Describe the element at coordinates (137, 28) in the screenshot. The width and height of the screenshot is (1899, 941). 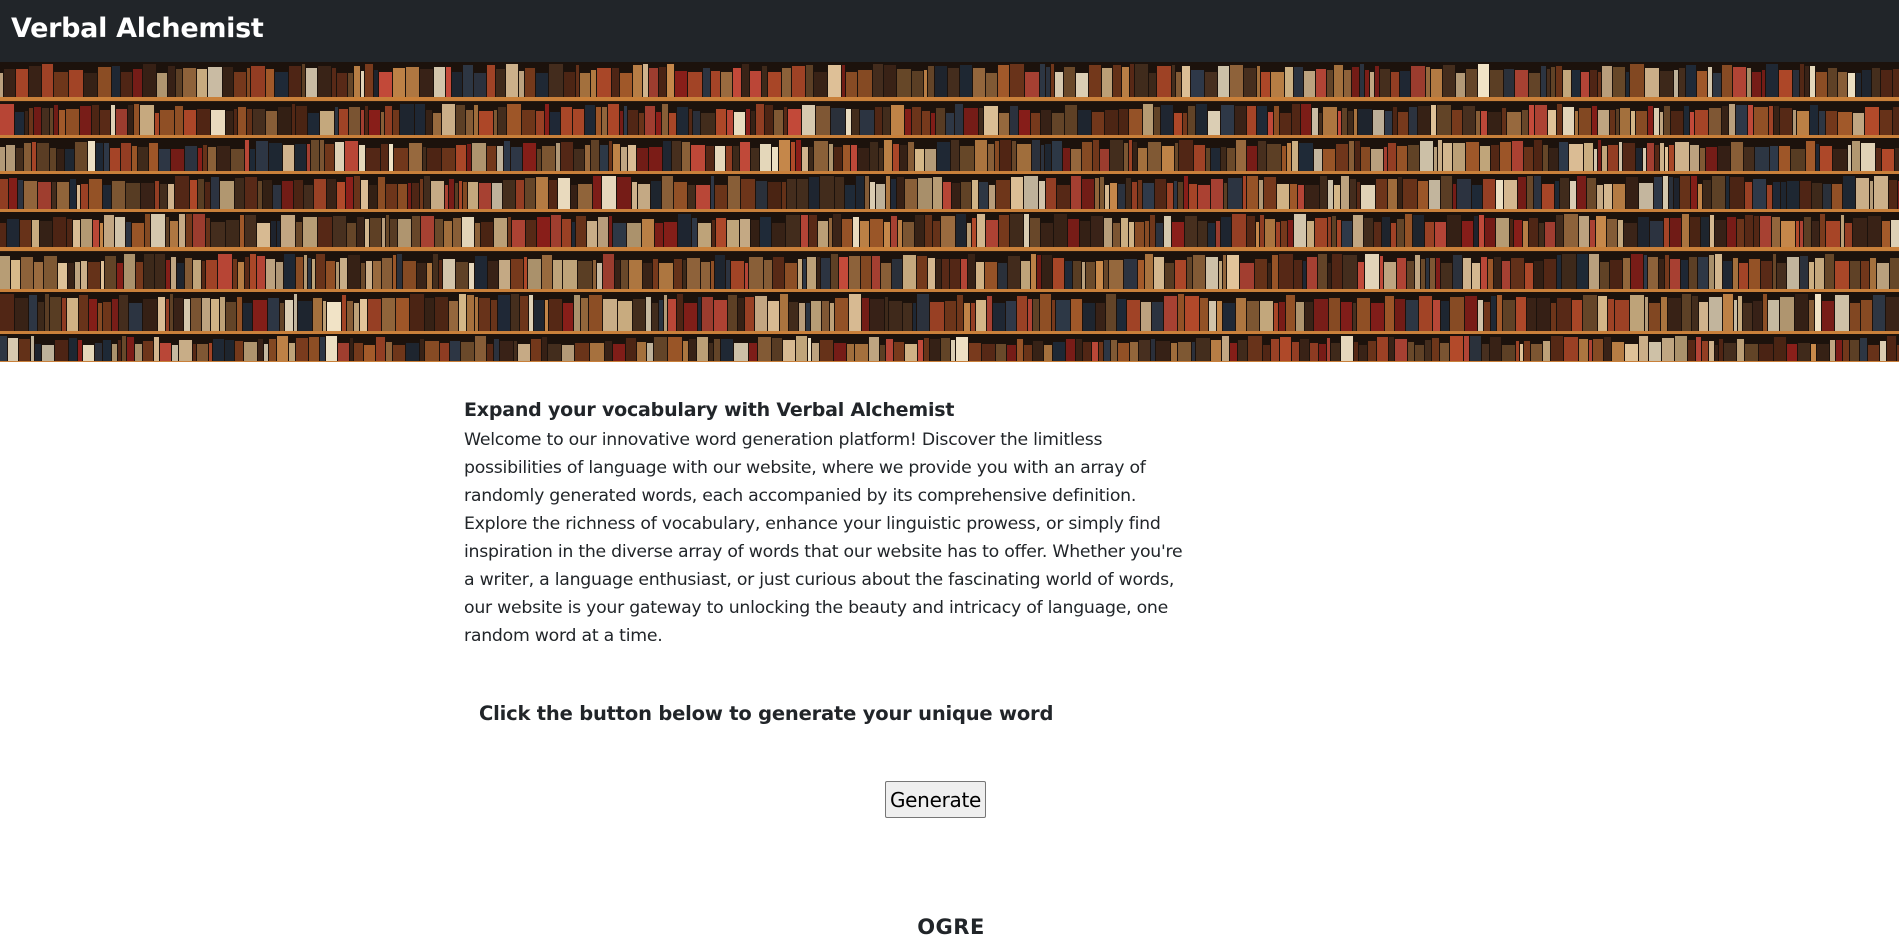
I see `brand-title: Verbal Alchemist` at that location.